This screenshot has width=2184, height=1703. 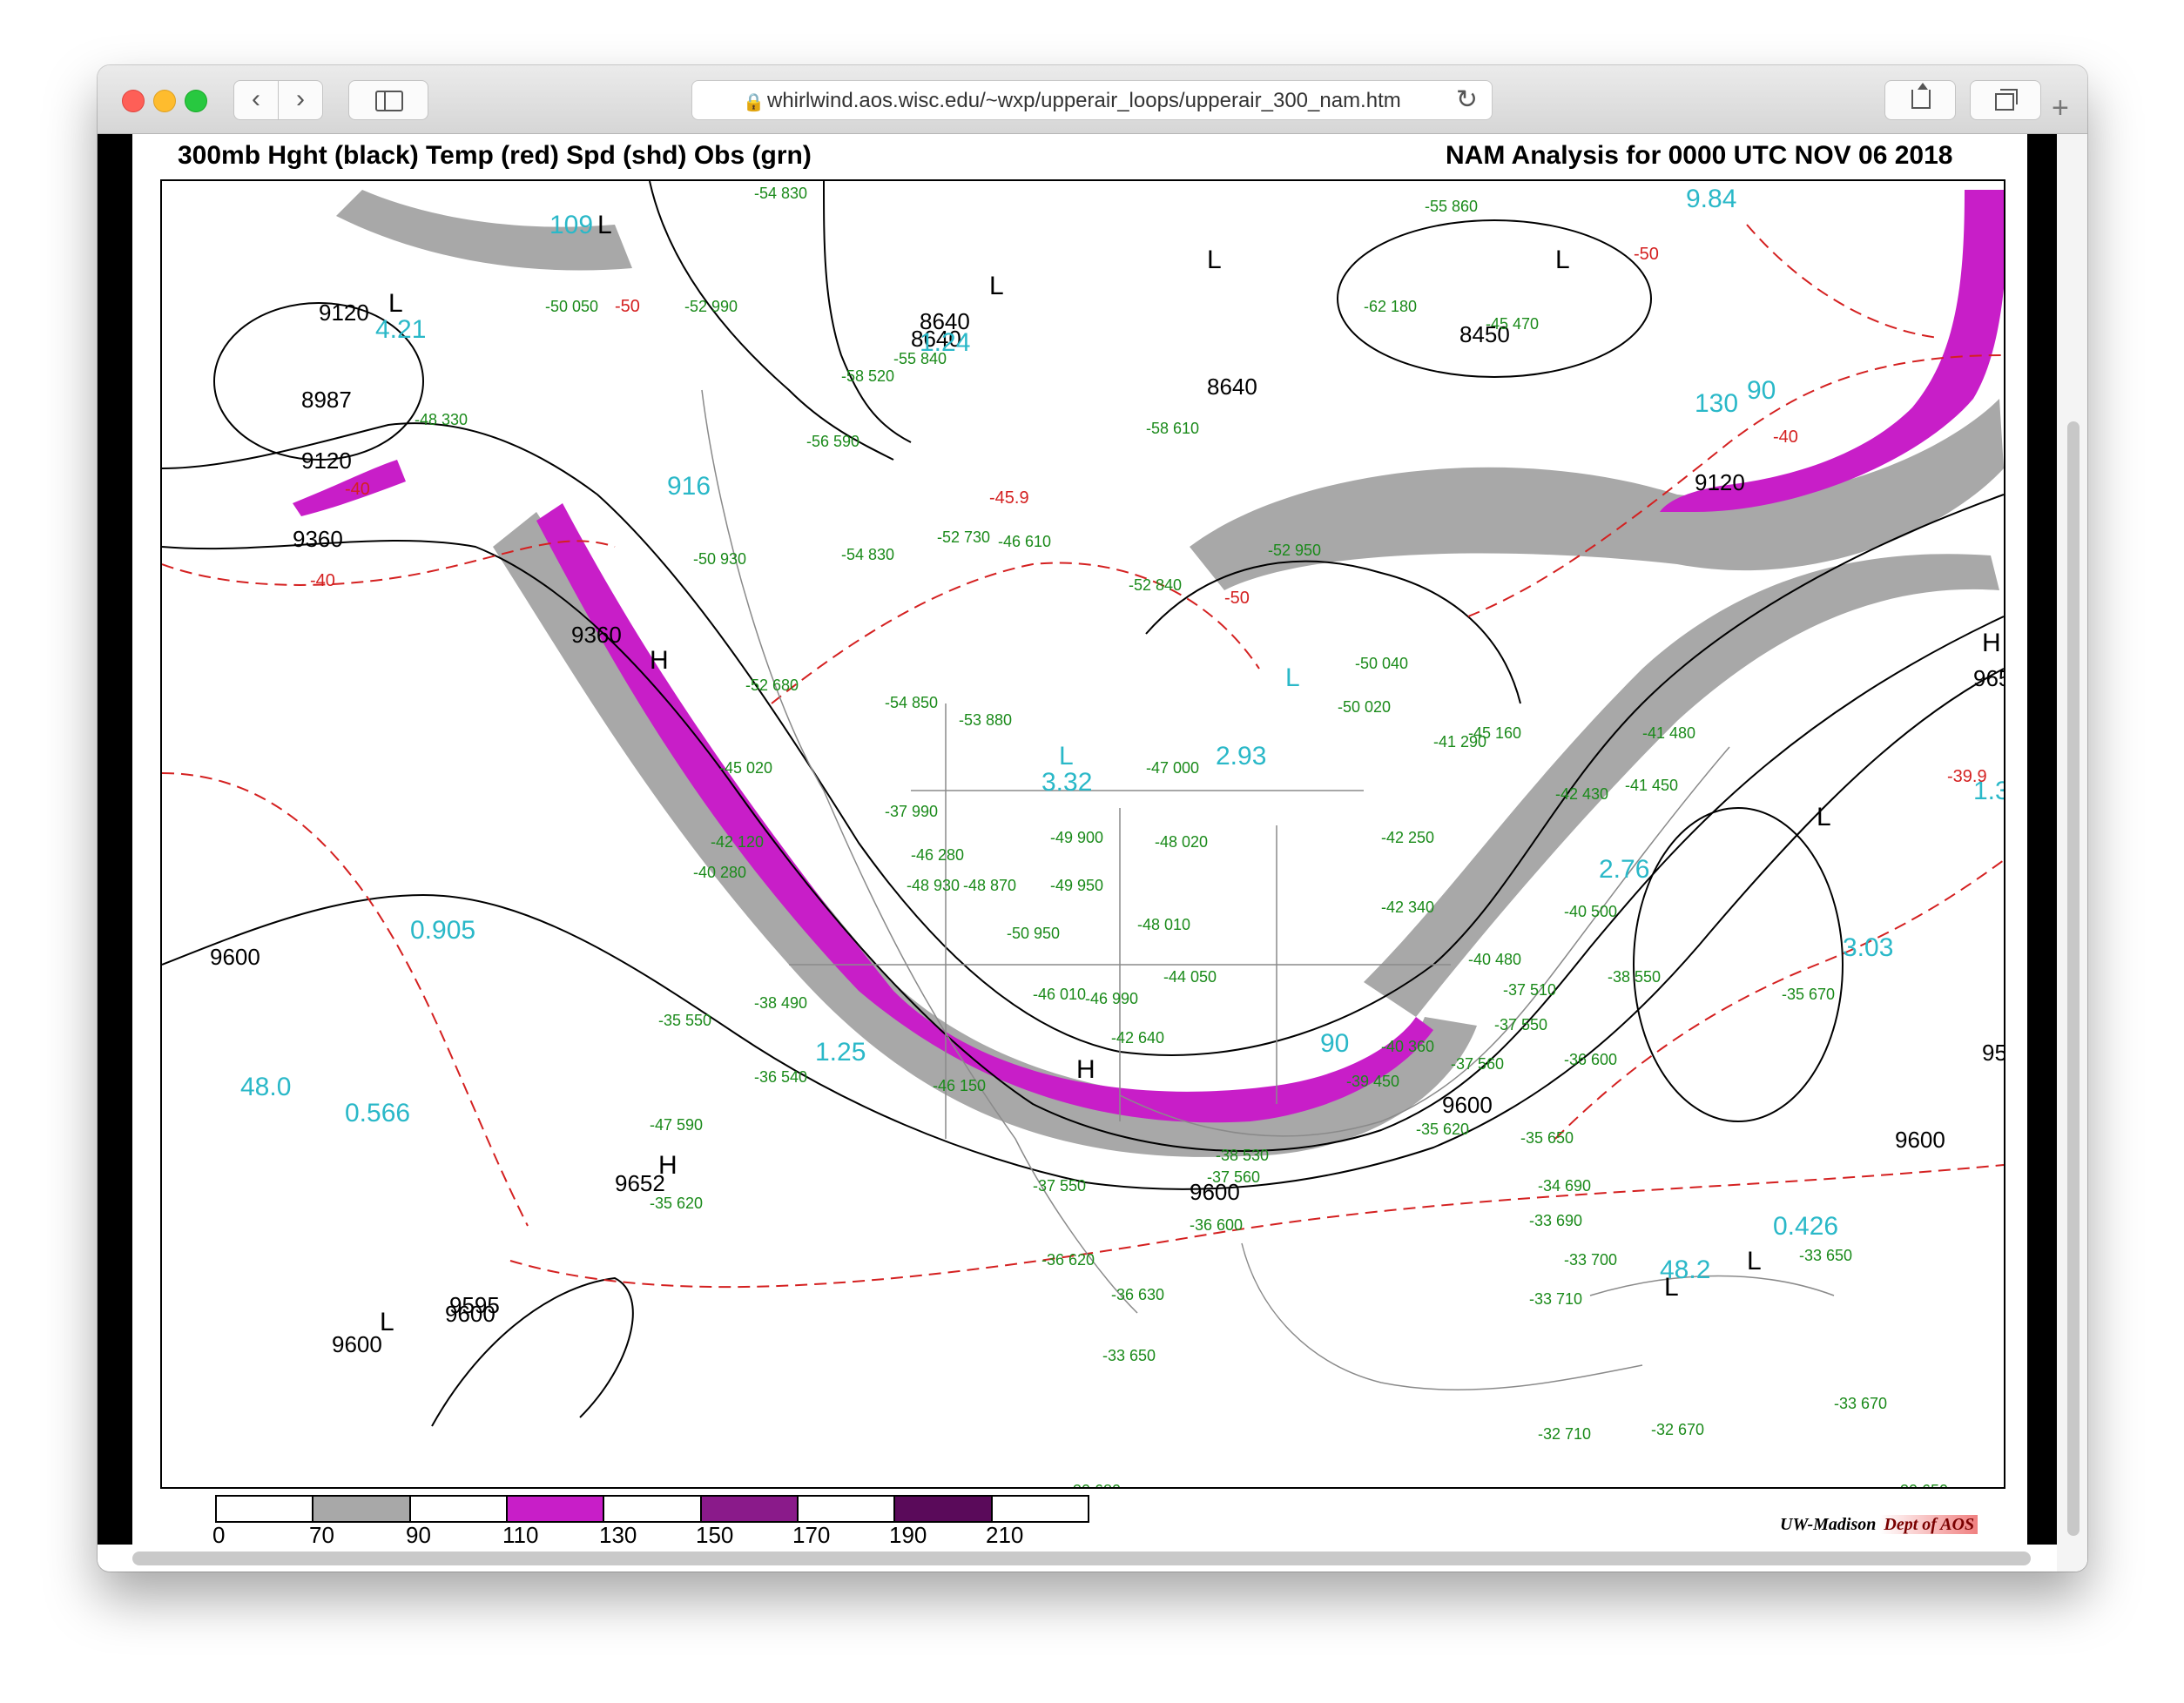 What do you see at coordinates (989, 885) in the screenshot?
I see `station-observation: -48 870` at bounding box center [989, 885].